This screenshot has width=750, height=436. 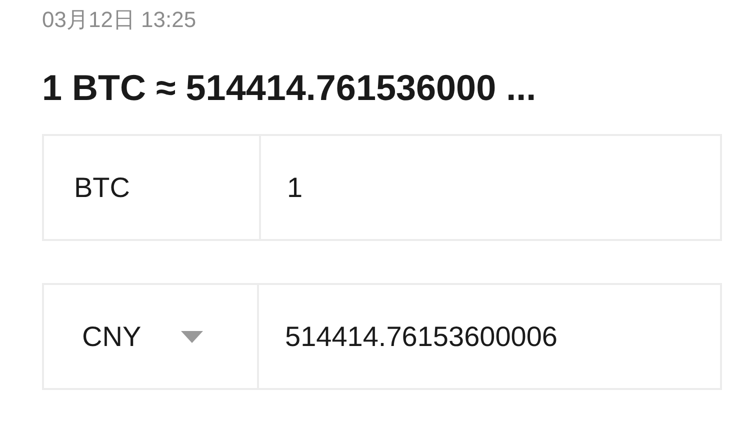 I want to click on caret-icon, so click(x=192, y=336).